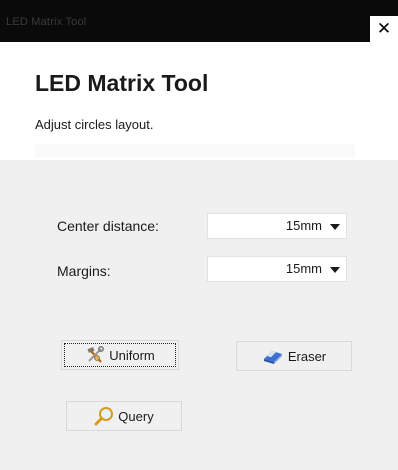 The width and height of the screenshot is (398, 470). Describe the element at coordinates (136, 416) in the screenshot. I see `query-button-label: Query` at that location.